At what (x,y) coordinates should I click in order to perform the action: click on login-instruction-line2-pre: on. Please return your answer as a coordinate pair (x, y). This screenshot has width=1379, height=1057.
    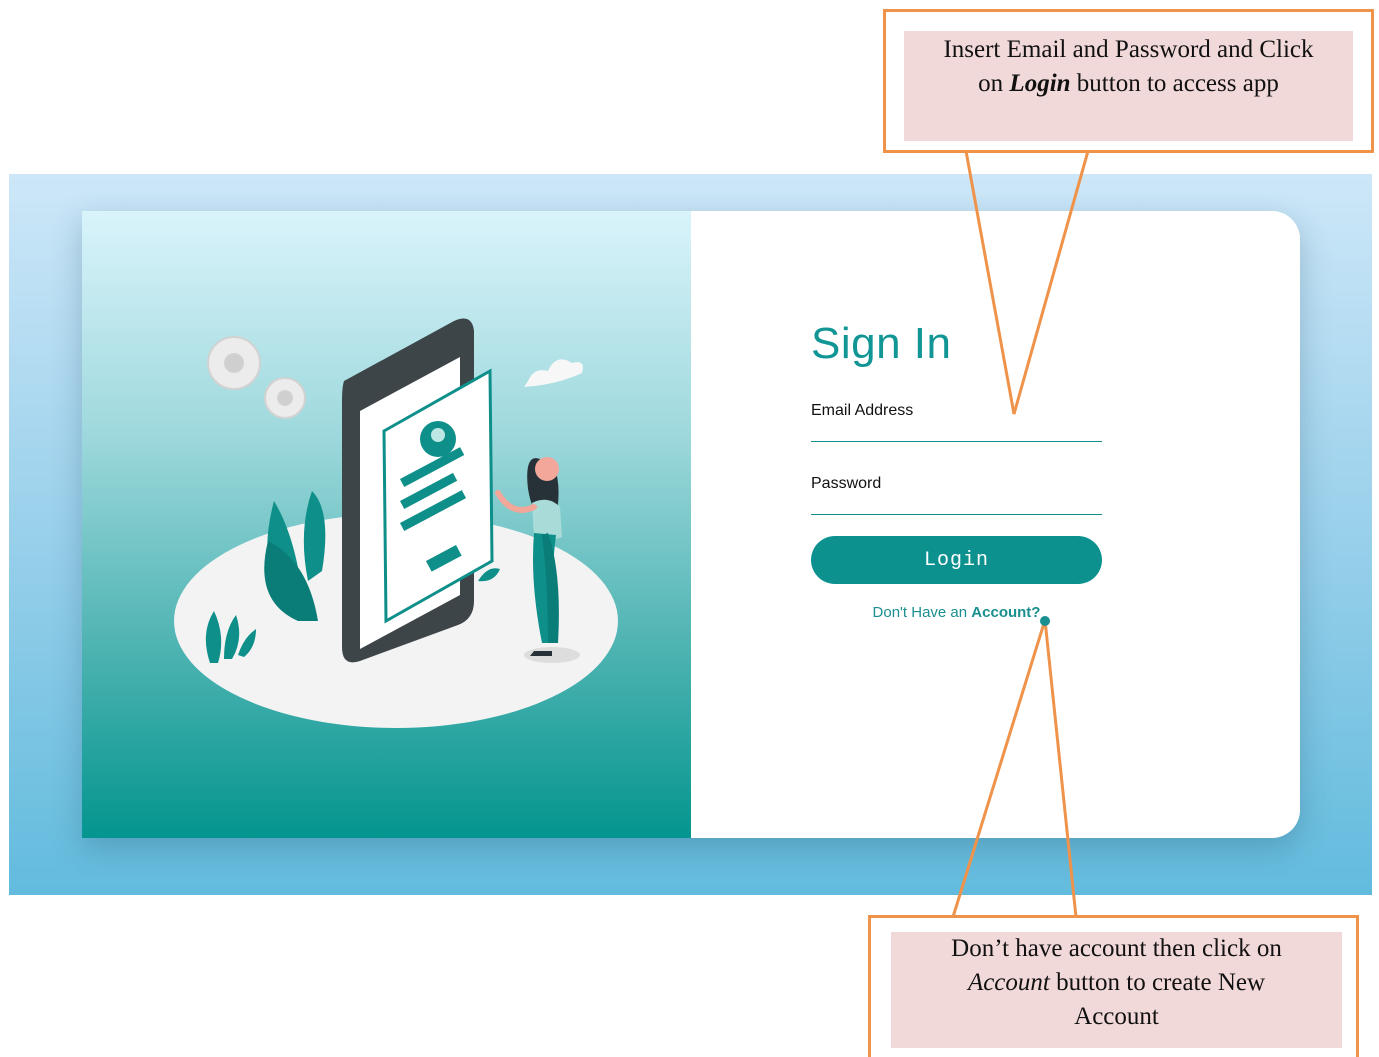
    Looking at the image, I should click on (994, 83).